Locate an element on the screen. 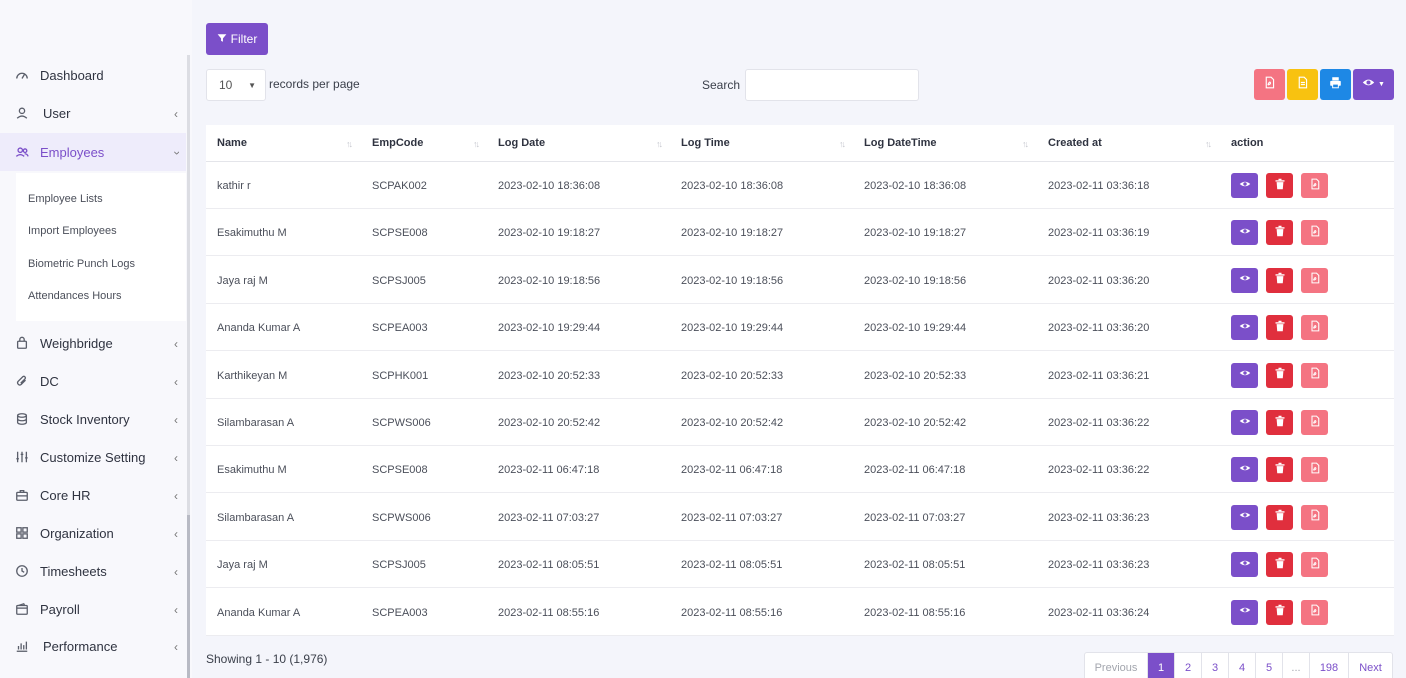 The width and height of the screenshot is (1406, 678). column-visibility-button: ▼ is located at coordinates (1373, 84).